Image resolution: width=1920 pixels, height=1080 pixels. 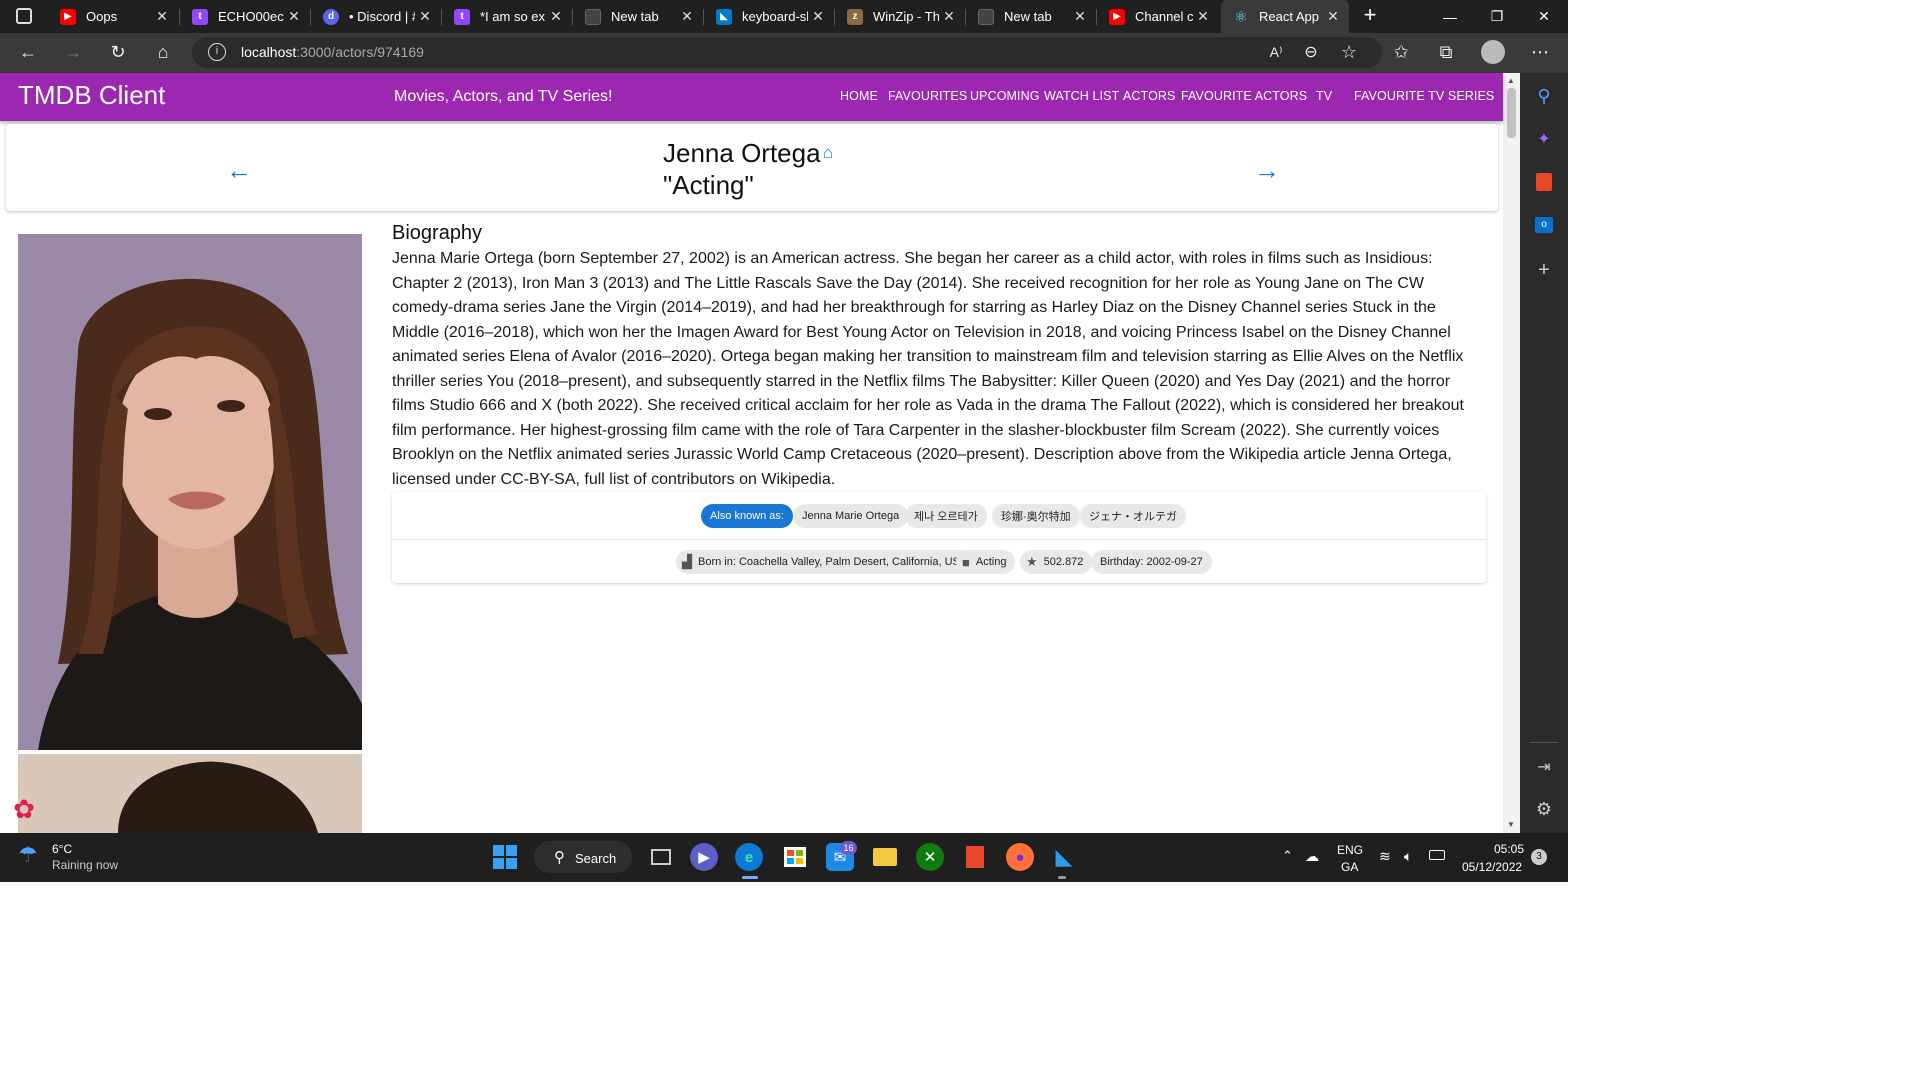 What do you see at coordinates (1450, 16) in the screenshot?
I see `minimize-button: —` at bounding box center [1450, 16].